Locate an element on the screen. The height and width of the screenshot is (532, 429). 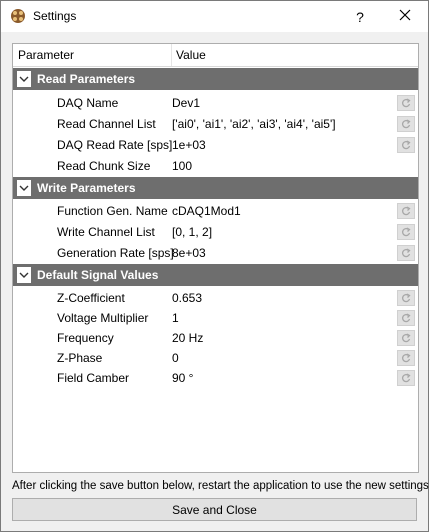
param-row-z-coefficient: Z-Coefficient 0.653 is located at coordinates (215, 298).